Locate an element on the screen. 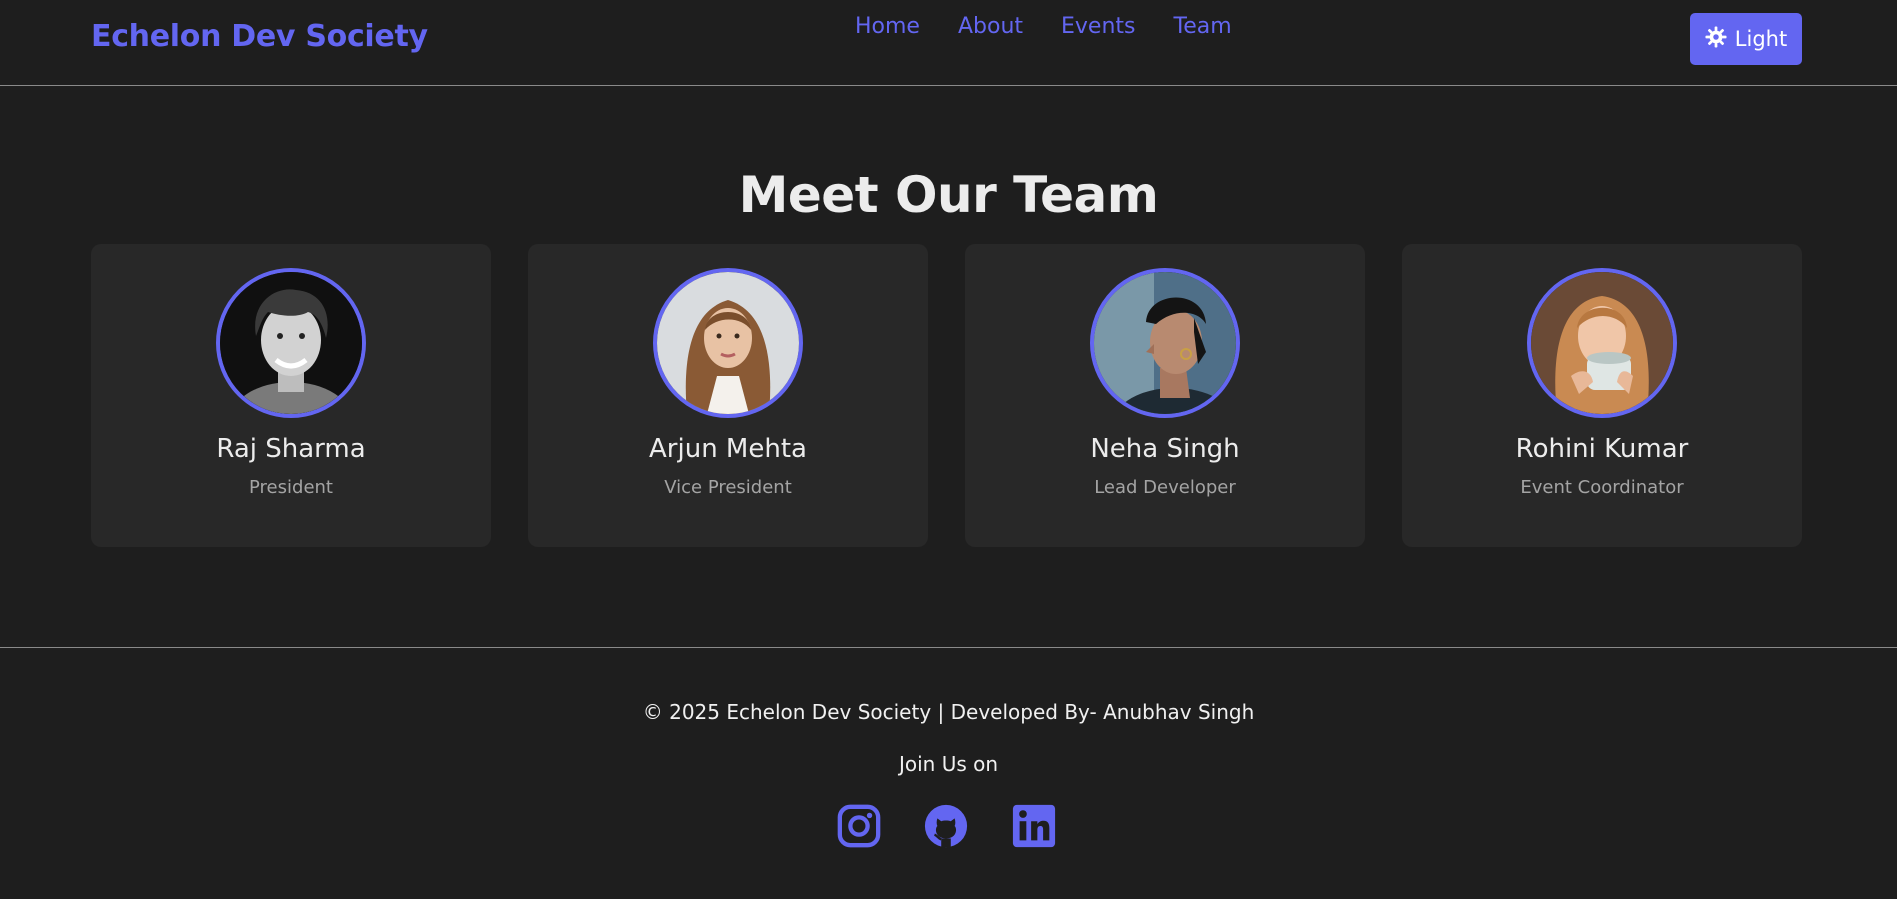 The image size is (1897, 899). main-nav: Home About Events Team is located at coordinates (1043, 26).